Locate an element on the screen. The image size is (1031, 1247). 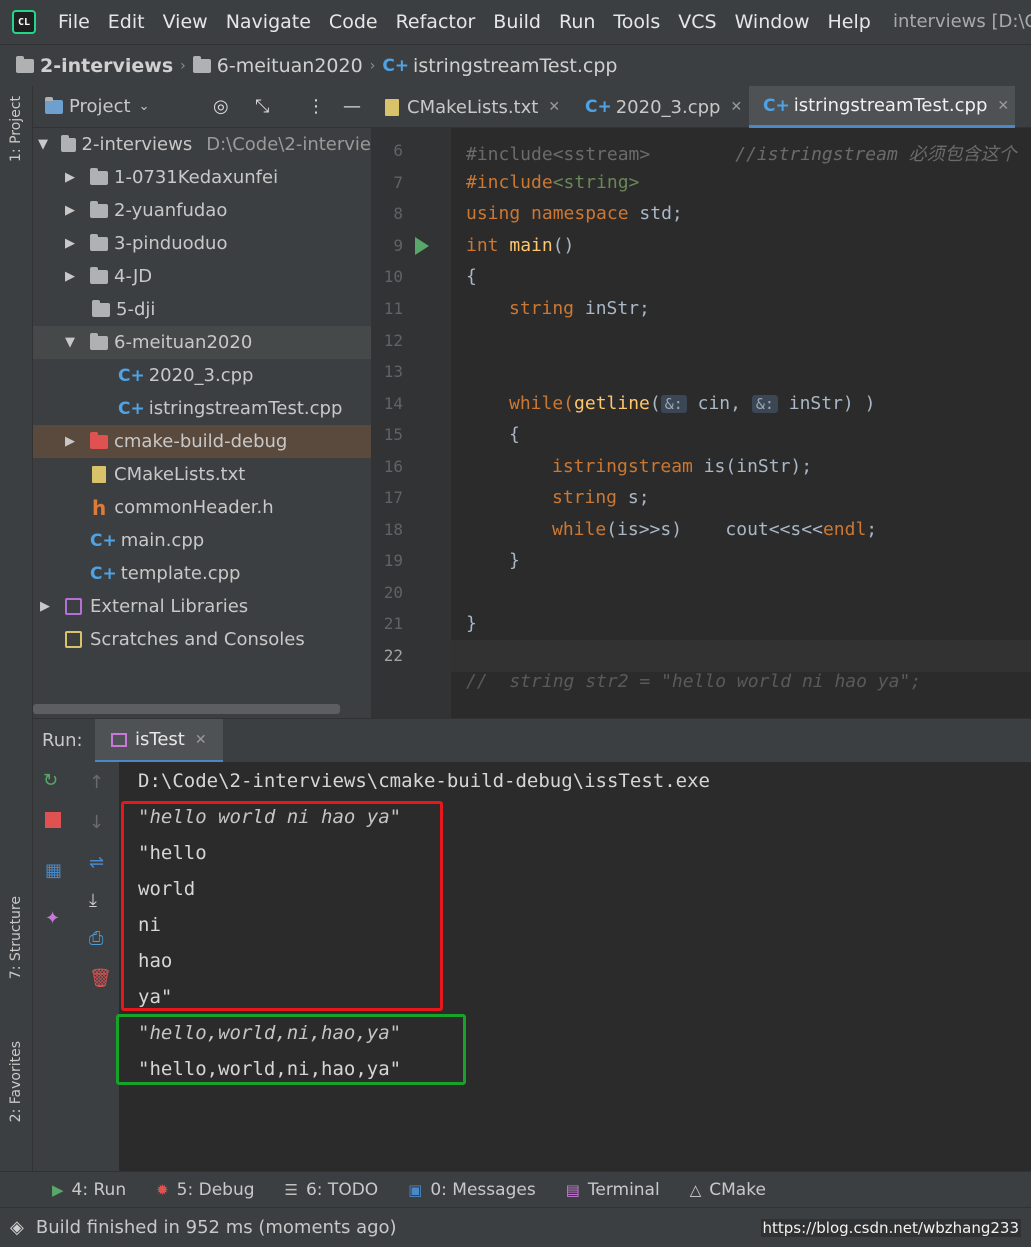
pin-icon: ✦ is located at coordinates (52, 918).